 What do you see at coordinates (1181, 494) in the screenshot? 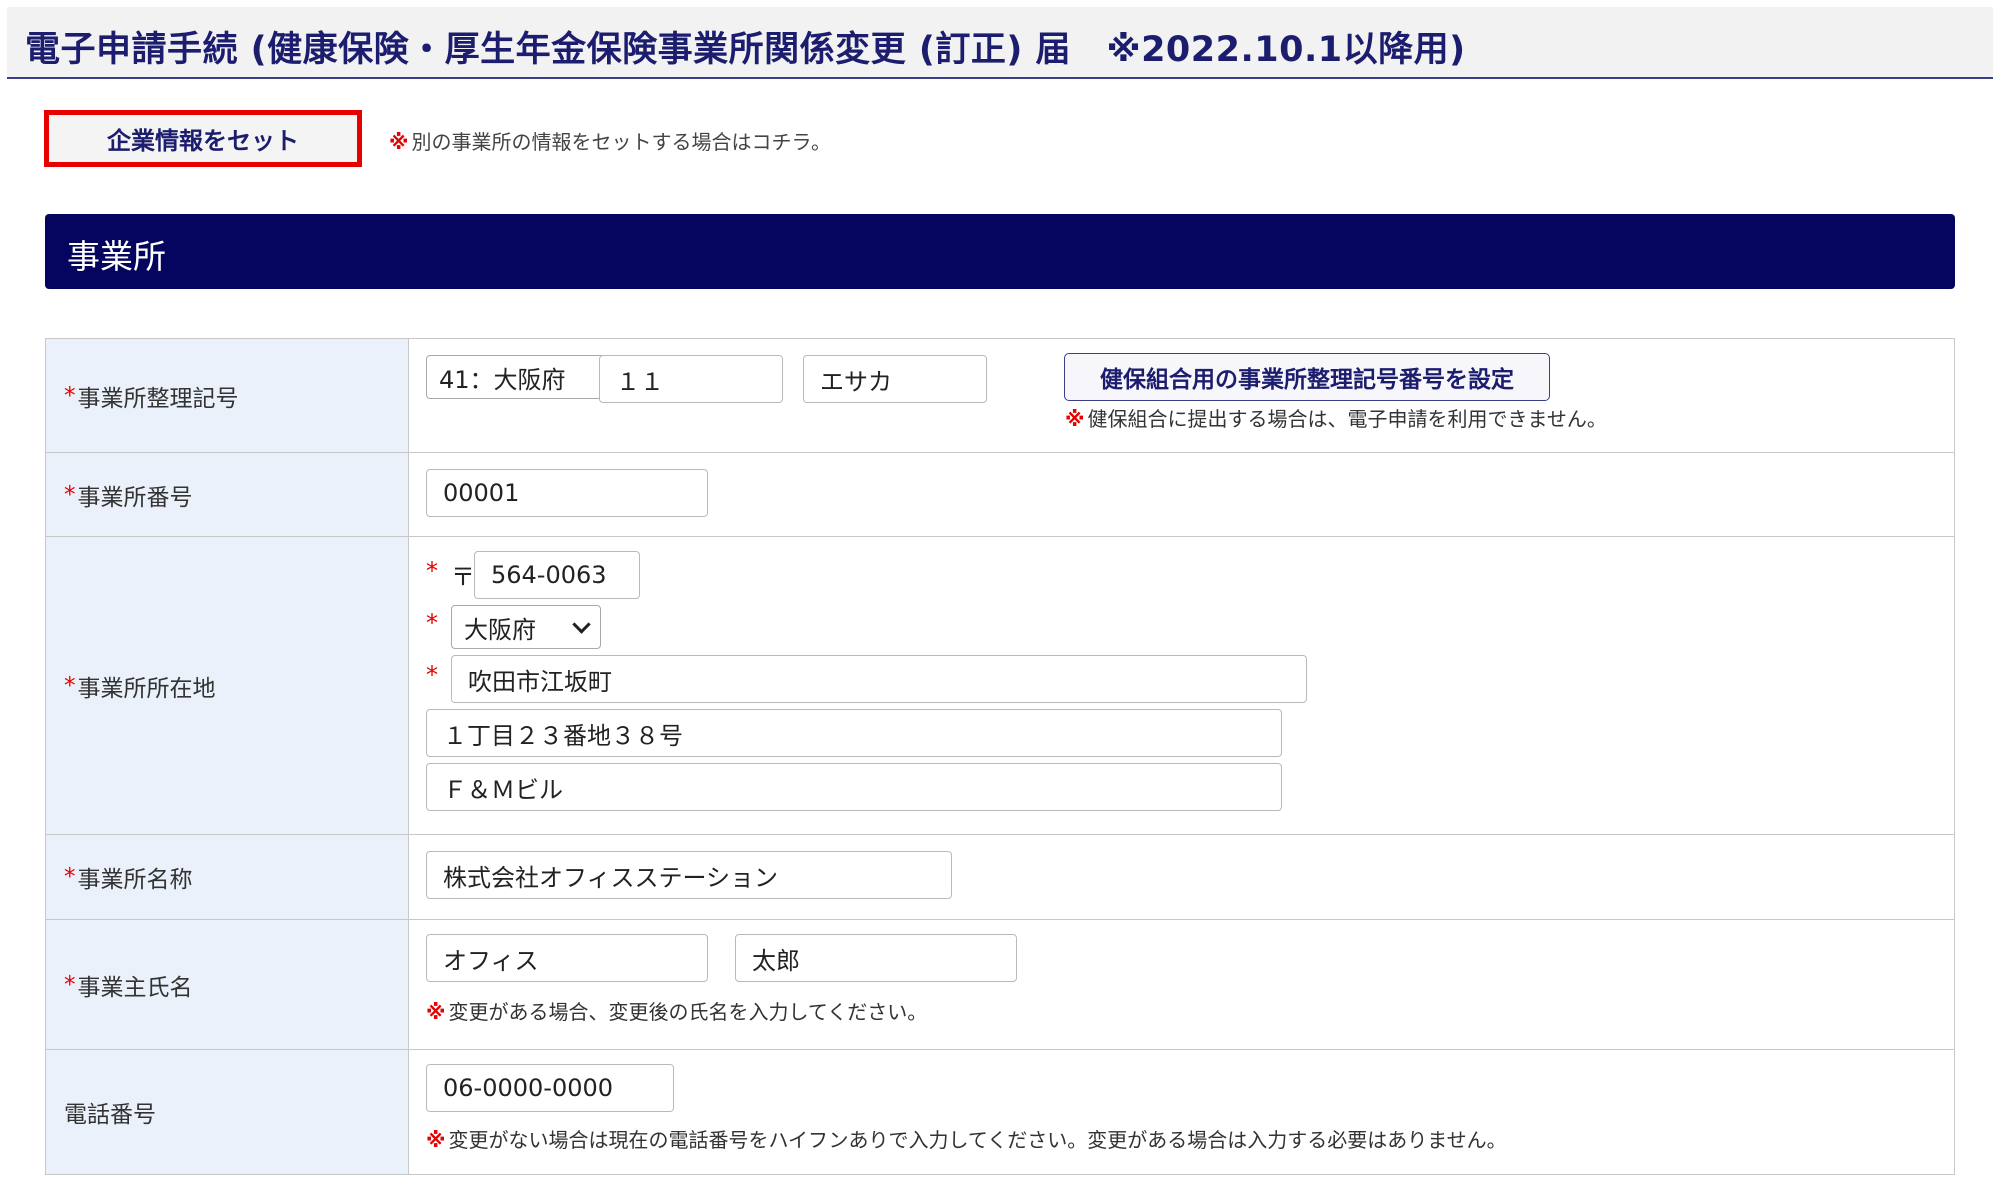
I see `office-number-fields: 00001` at bounding box center [1181, 494].